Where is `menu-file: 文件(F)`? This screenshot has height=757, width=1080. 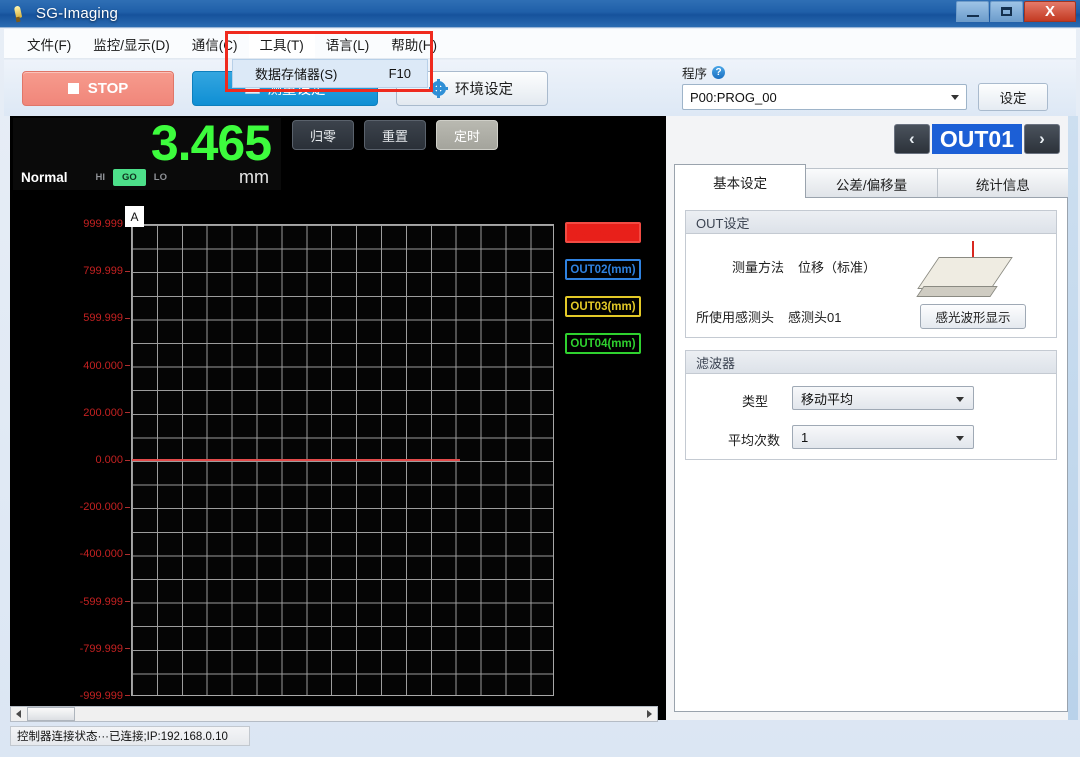
menu-file: 文件(F) is located at coordinates (49, 44).